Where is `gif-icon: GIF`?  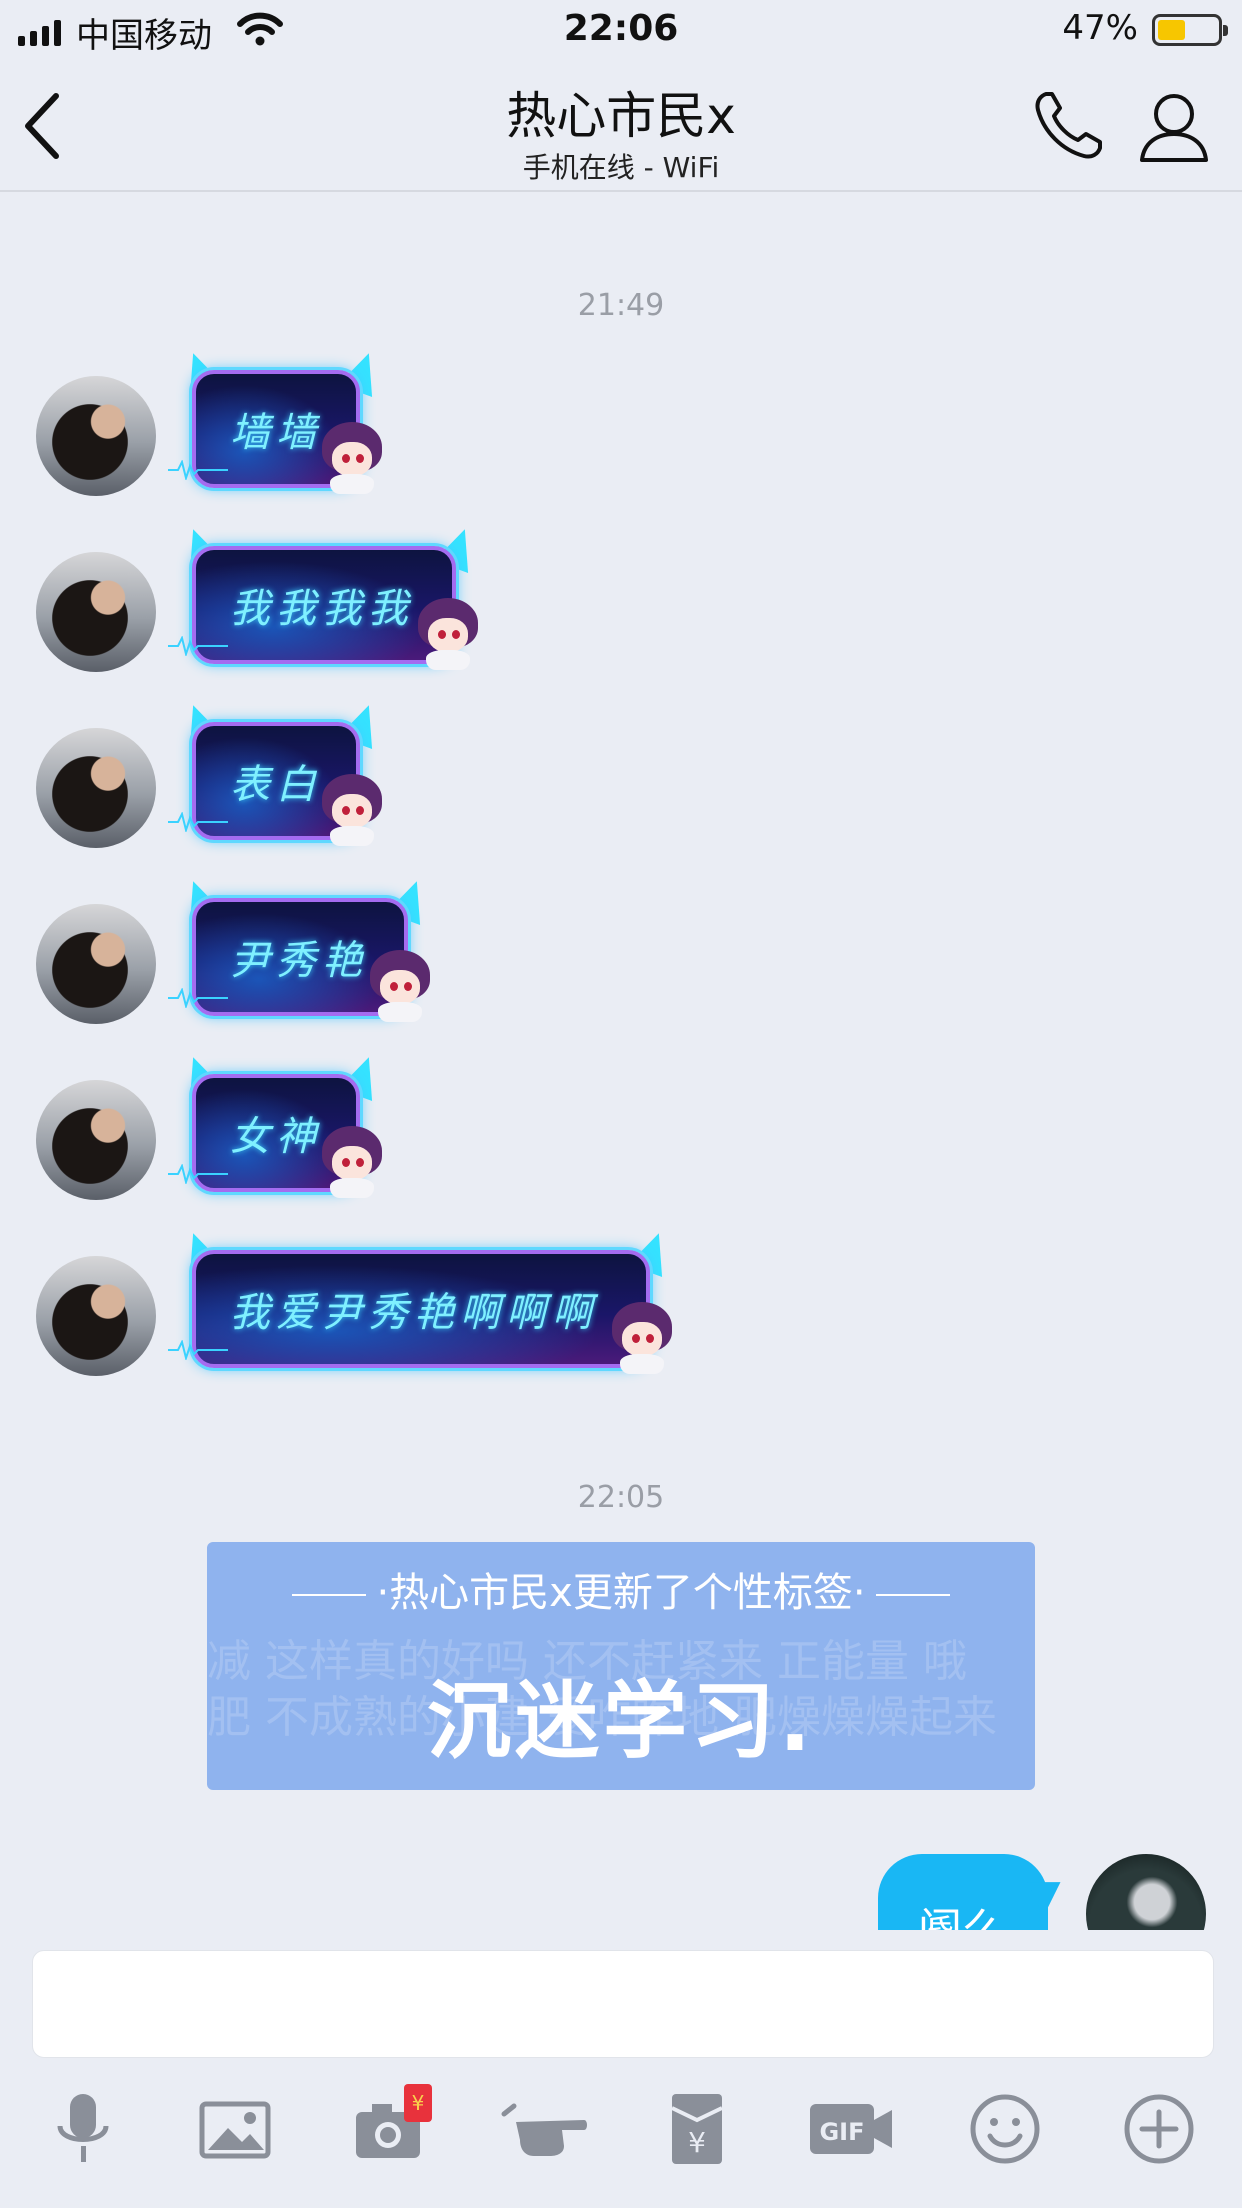
gif-icon: GIF is located at coordinates (851, 2129).